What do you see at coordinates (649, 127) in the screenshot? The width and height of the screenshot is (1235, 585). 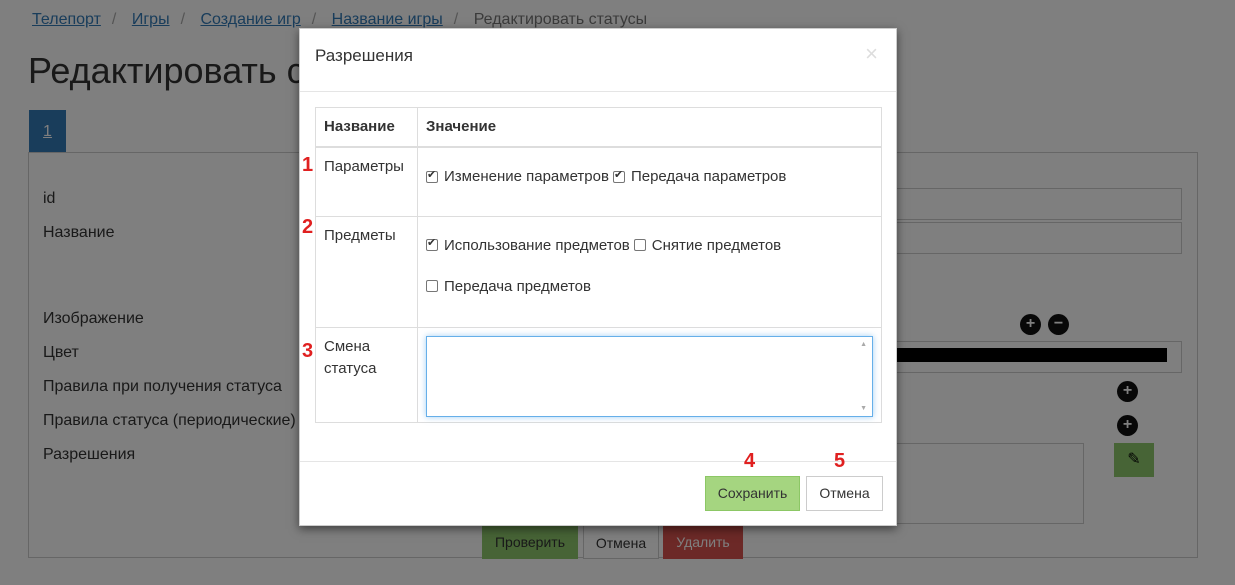 I see `header-value: Значение` at bounding box center [649, 127].